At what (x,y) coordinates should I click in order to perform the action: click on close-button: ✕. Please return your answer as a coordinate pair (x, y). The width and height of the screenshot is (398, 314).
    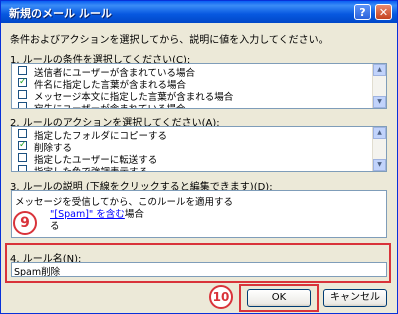
    Looking at the image, I should click on (383, 12).